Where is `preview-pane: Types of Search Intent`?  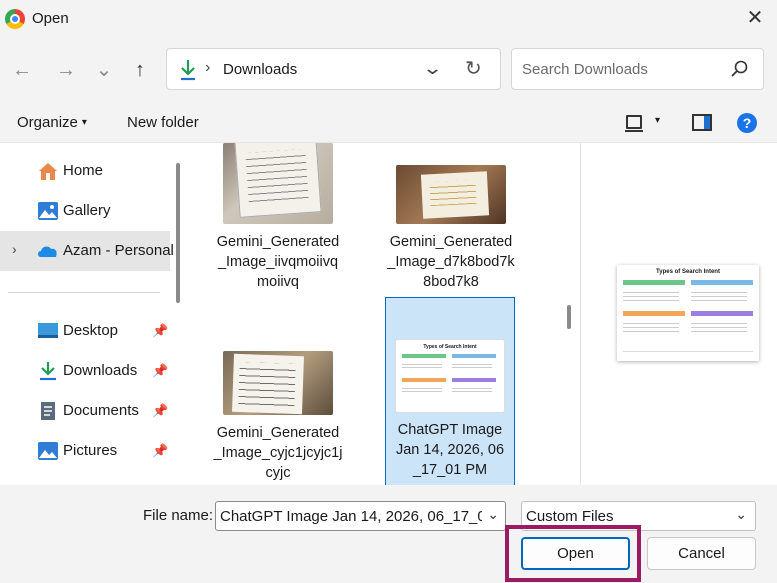 preview-pane: Types of Search Intent is located at coordinates (678, 314).